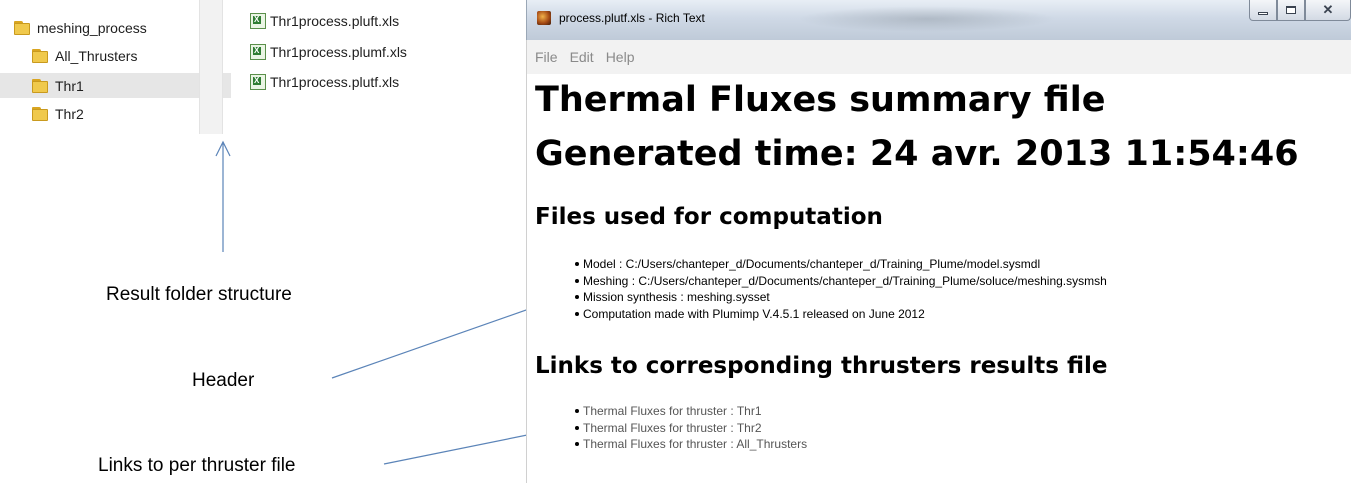 This screenshot has width=1351, height=483. I want to click on annotation-result-folder: Result folder structure, so click(199, 294).